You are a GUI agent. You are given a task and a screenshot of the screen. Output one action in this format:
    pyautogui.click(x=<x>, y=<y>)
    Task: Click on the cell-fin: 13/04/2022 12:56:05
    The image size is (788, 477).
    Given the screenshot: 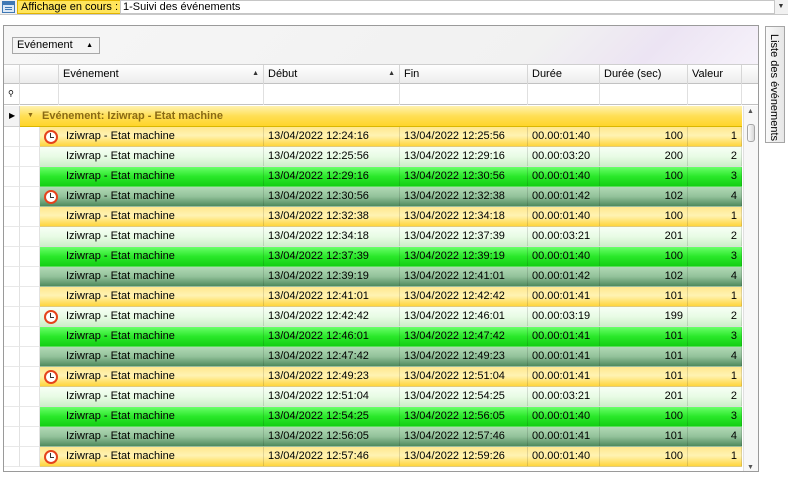 What is the action you would take?
    pyautogui.click(x=464, y=417)
    